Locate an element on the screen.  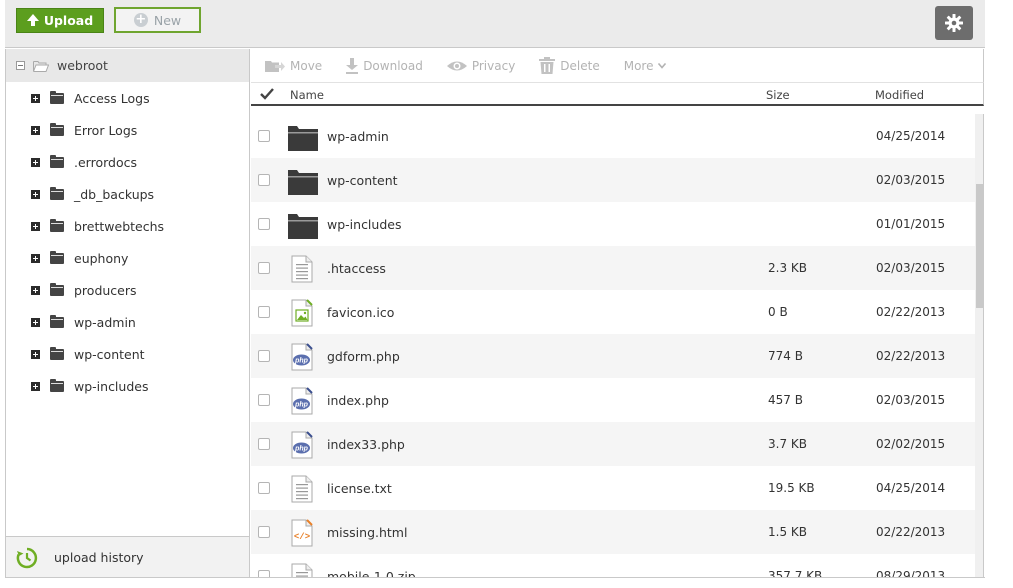
column-name: Name is located at coordinates (307, 95).